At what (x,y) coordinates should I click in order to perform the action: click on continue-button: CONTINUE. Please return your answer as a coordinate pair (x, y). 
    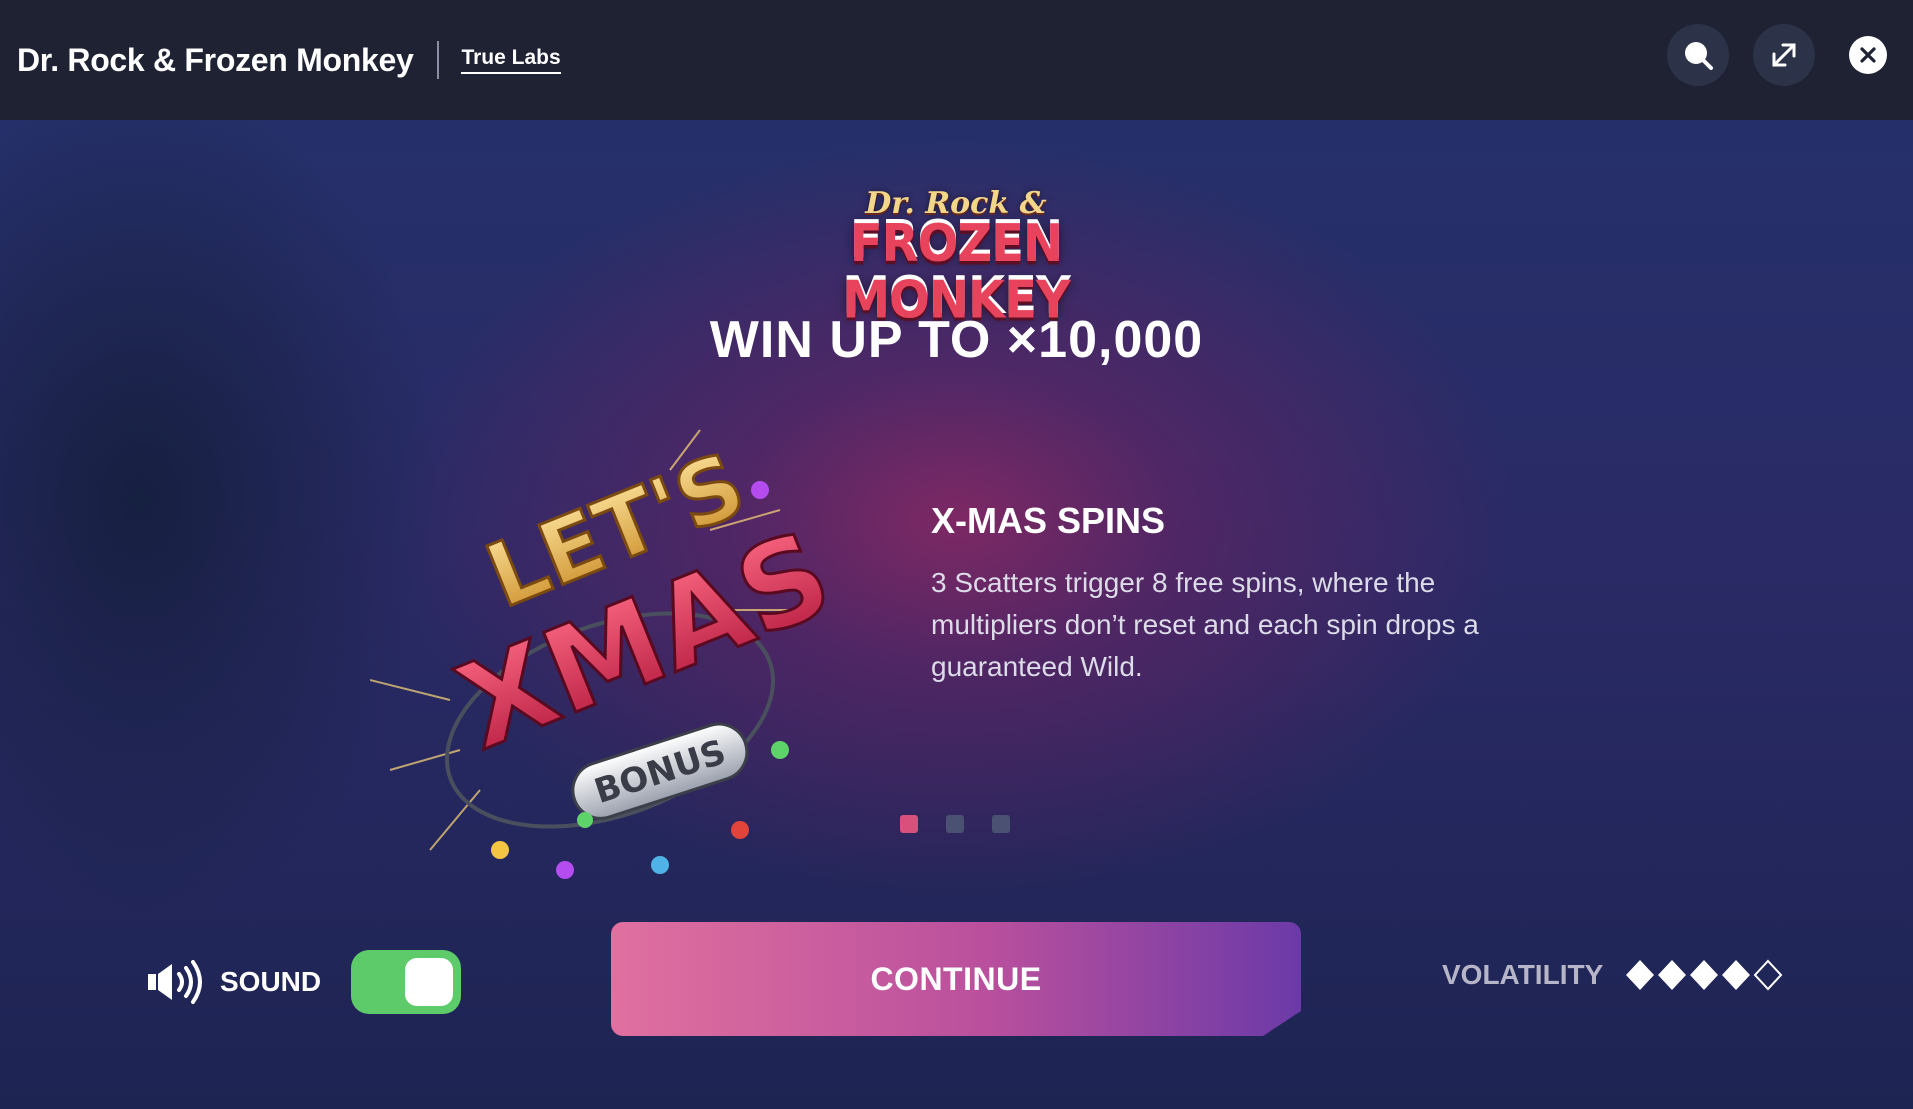
    Looking at the image, I should click on (956, 979).